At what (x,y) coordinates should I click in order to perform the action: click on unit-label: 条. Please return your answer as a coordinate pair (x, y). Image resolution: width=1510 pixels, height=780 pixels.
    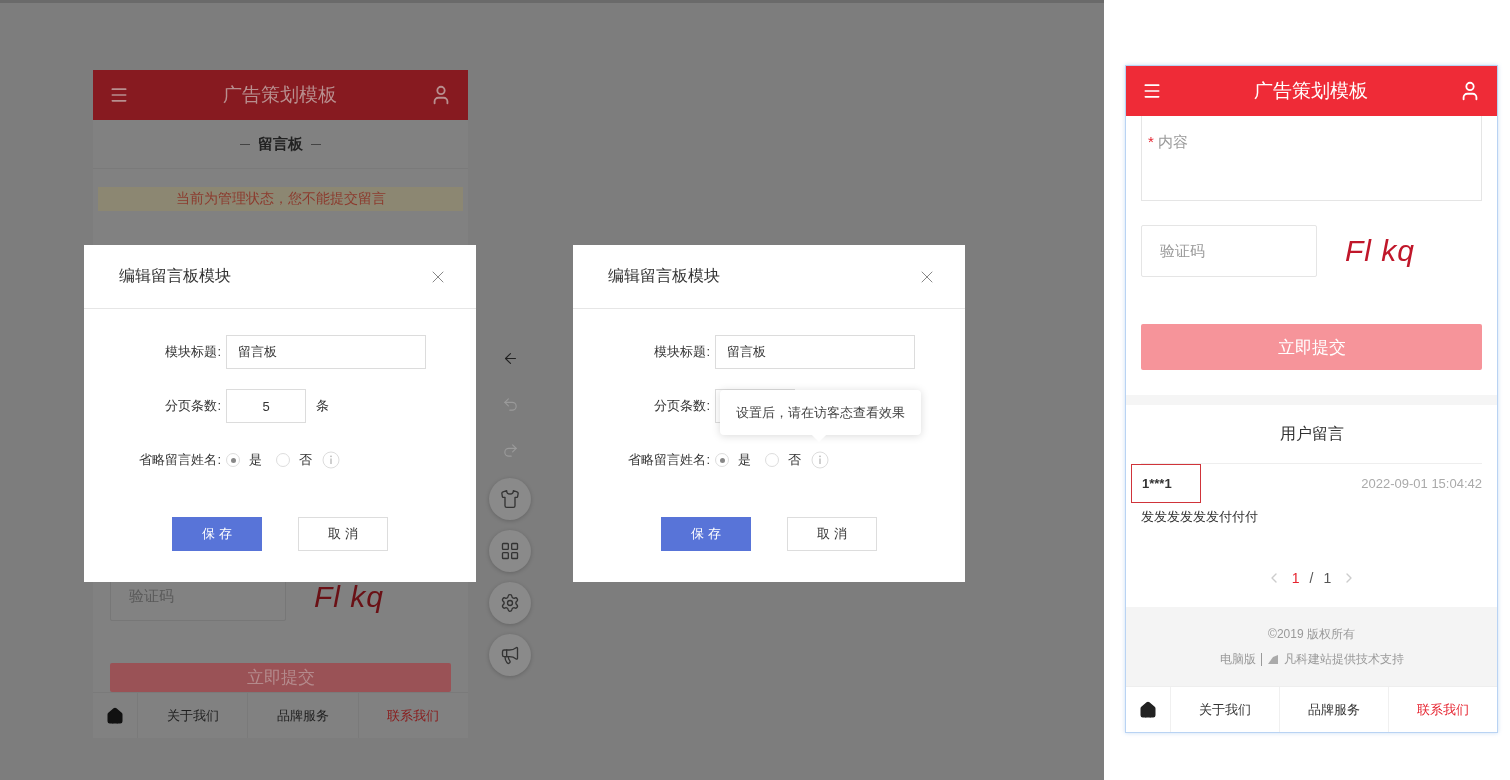
    Looking at the image, I should click on (322, 406).